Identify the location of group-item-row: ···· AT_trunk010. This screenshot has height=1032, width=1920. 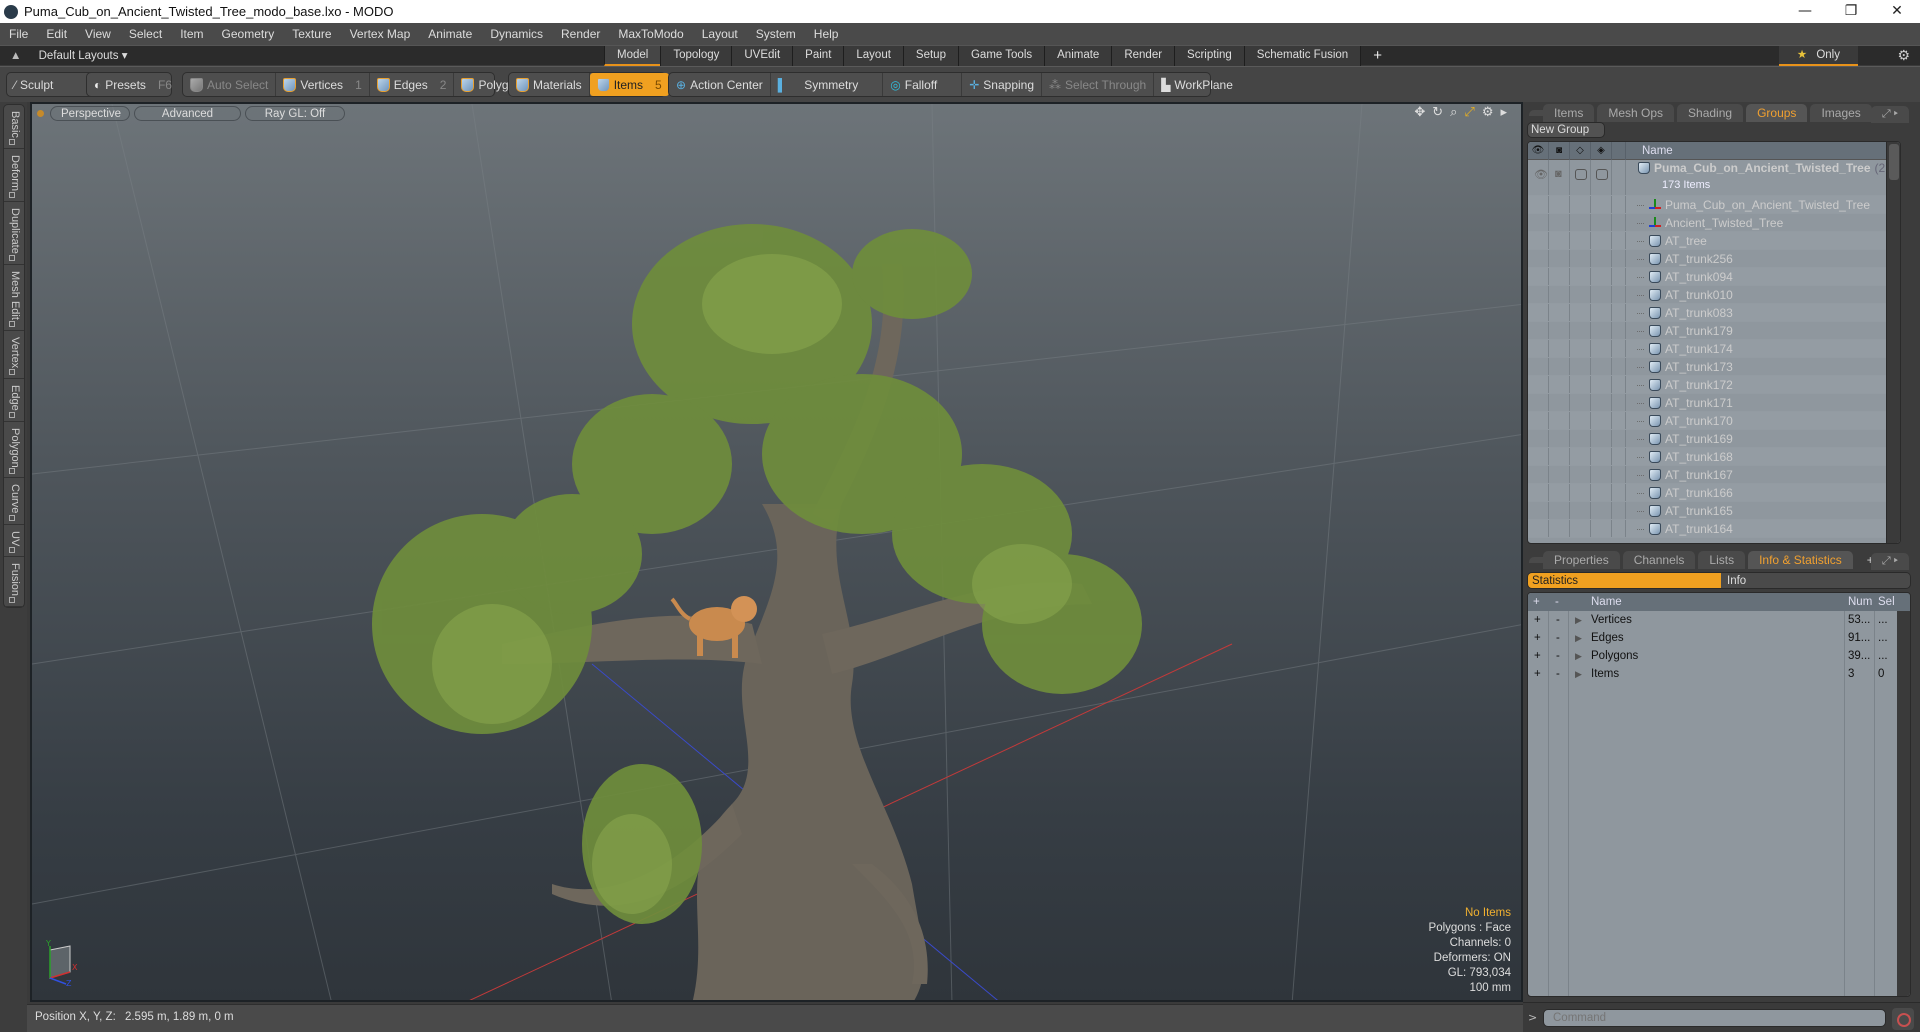
(1714, 295).